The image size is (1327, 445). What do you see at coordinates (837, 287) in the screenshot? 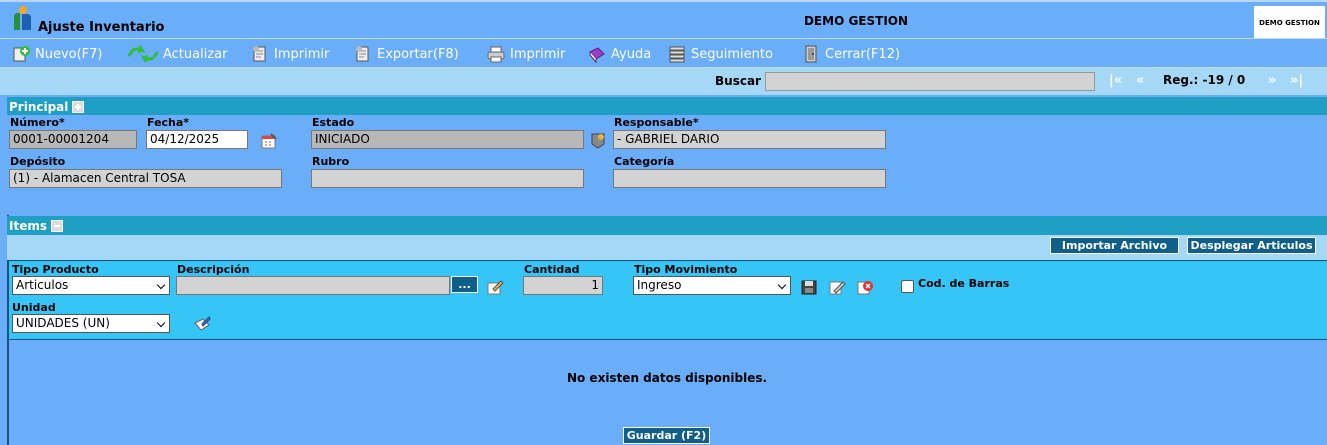
I see `edit-pencil-icon` at bounding box center [837, 287].